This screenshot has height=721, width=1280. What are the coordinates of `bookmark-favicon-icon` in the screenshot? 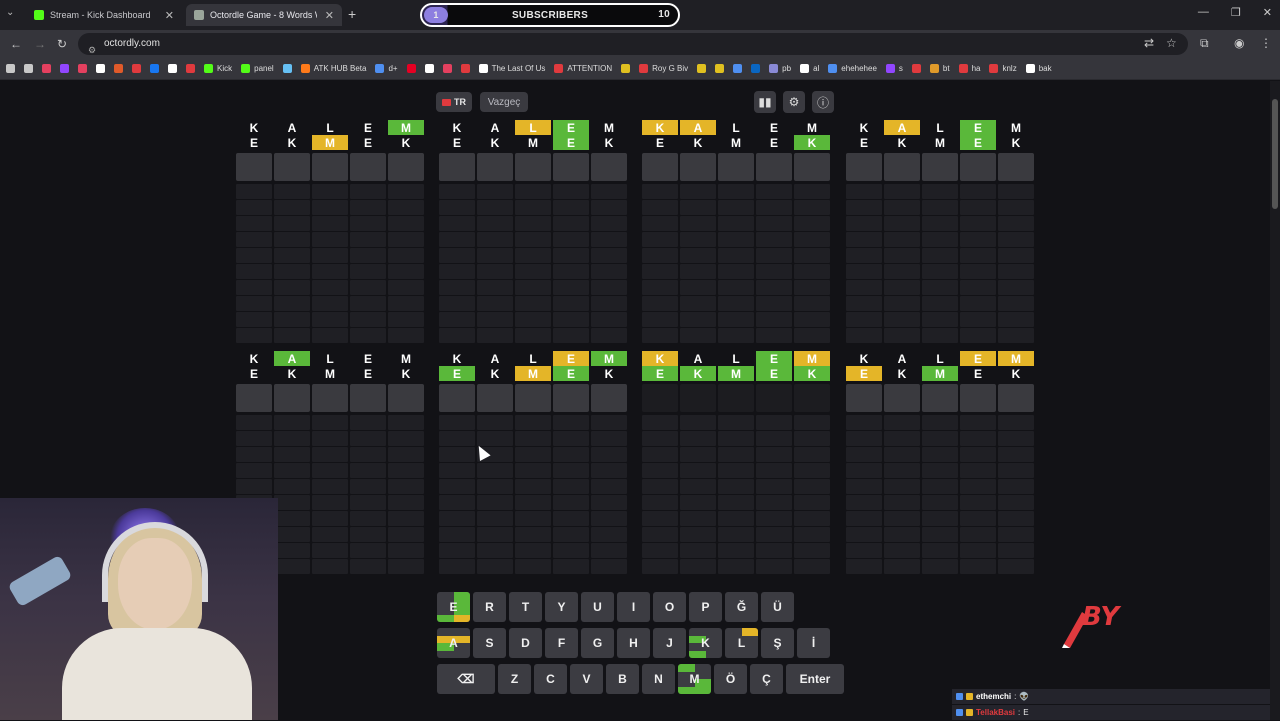 It's located at (447, 68).